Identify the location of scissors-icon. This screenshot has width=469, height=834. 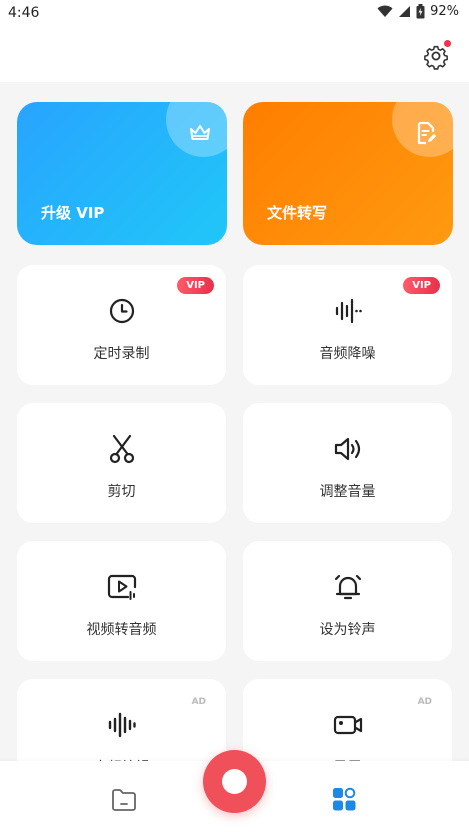
(121, 449).